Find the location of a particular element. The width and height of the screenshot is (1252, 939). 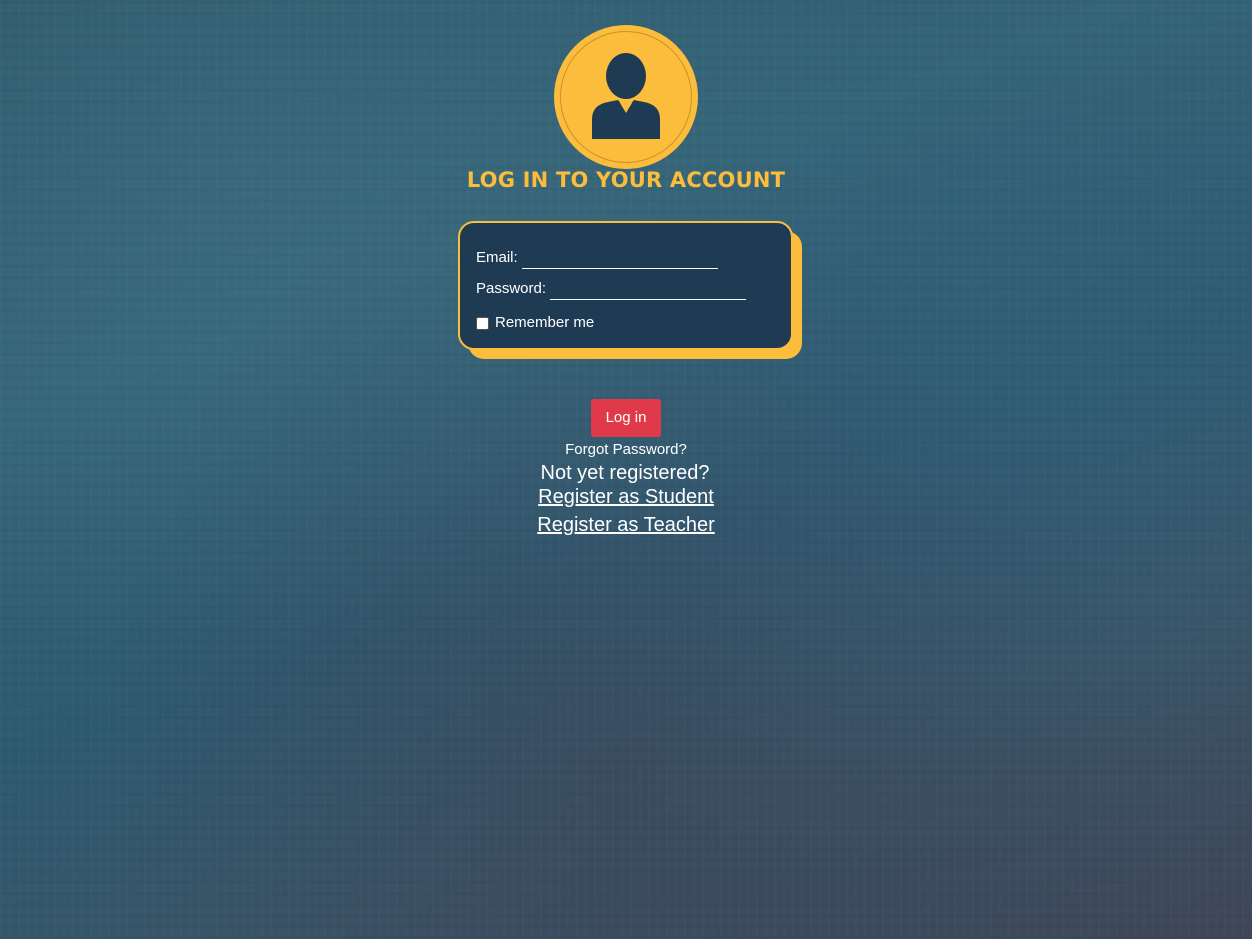

login-button: Log in is located at coordinates (626, 418).